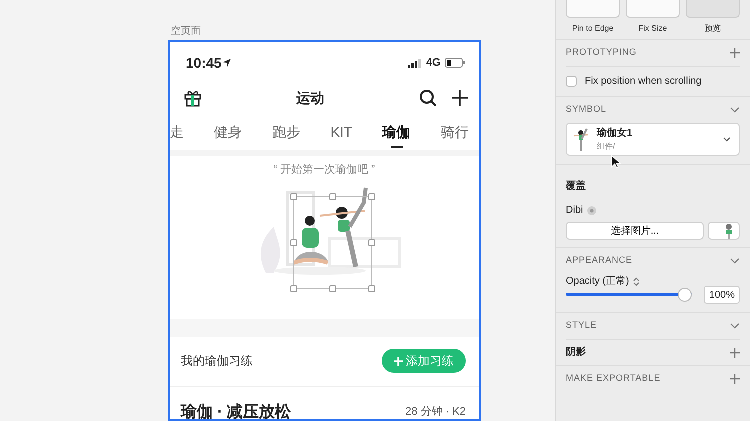 Image resolution: width=750 pixels, height=421 pixels. I want to click on image-preview-drawing, so click(729, 231).